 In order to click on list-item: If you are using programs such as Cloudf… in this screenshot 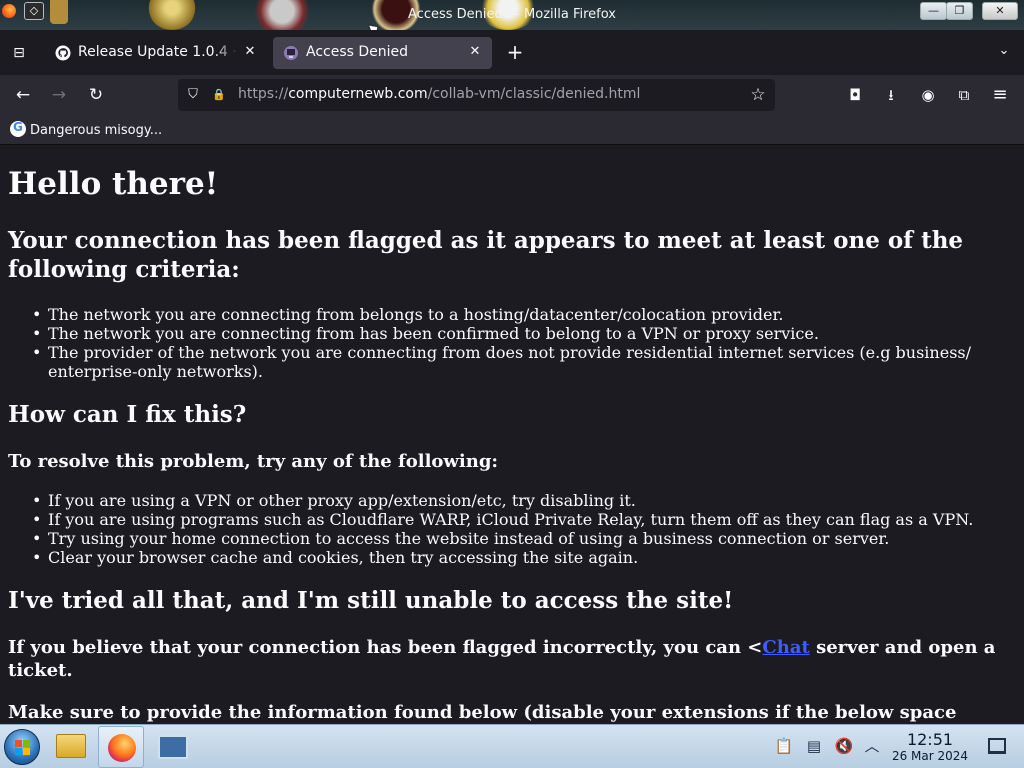, I will do `click(512, 519)`.